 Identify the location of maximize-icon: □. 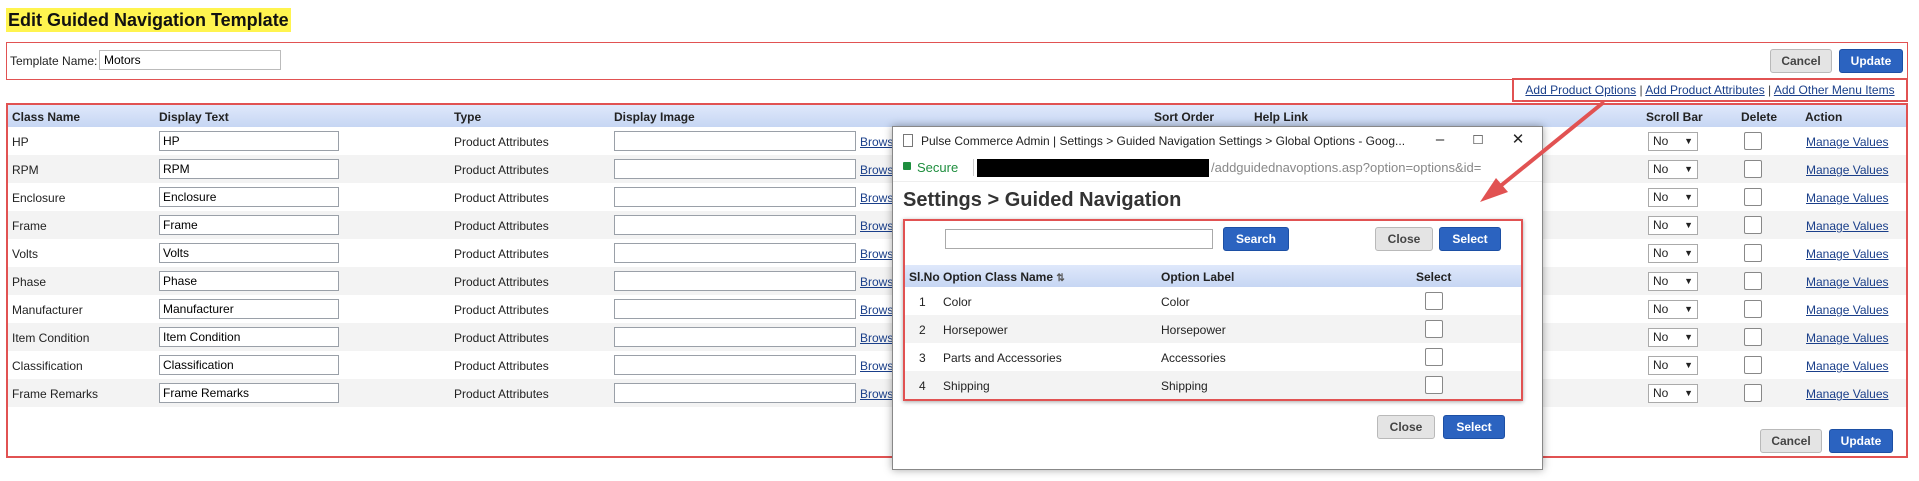
(1478, 140).